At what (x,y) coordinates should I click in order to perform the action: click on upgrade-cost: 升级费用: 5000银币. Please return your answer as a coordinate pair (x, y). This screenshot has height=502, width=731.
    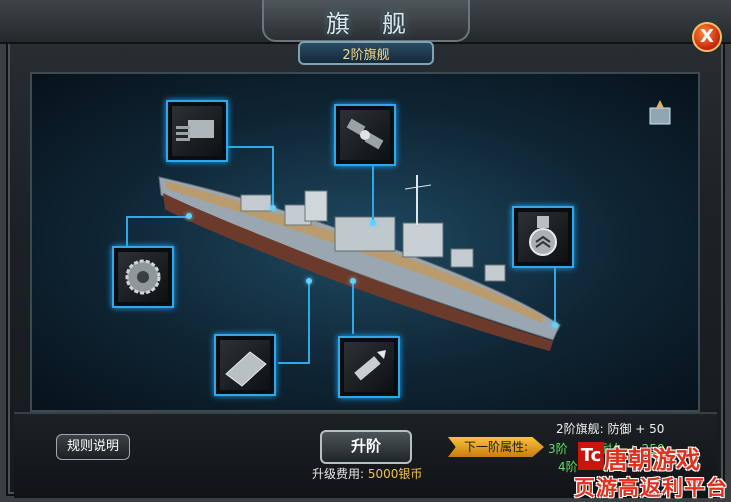
    Looking at the image, I should click on (367, 473).